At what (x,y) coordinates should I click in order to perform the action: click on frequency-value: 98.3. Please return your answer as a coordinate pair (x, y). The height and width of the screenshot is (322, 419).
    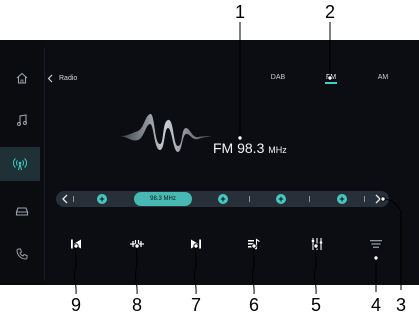
    Looking at the image, I should click on (251, 148).